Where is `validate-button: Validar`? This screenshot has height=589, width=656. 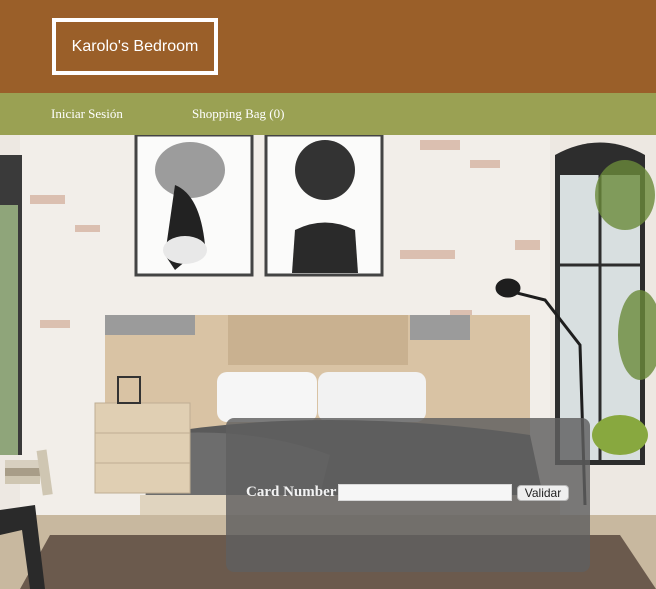
validate-button: Validar is located at coordinates (543, 493).